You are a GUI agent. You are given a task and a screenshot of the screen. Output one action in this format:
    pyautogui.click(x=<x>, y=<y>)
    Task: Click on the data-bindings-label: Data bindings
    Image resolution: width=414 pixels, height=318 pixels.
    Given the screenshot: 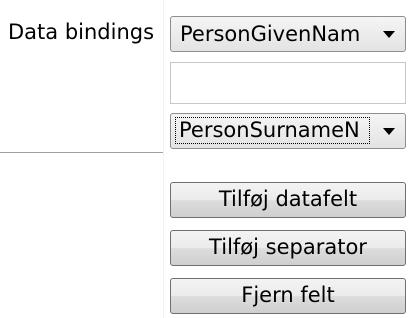 What is the action you would take?
    pyautogui.click(x=81, y=32)
    